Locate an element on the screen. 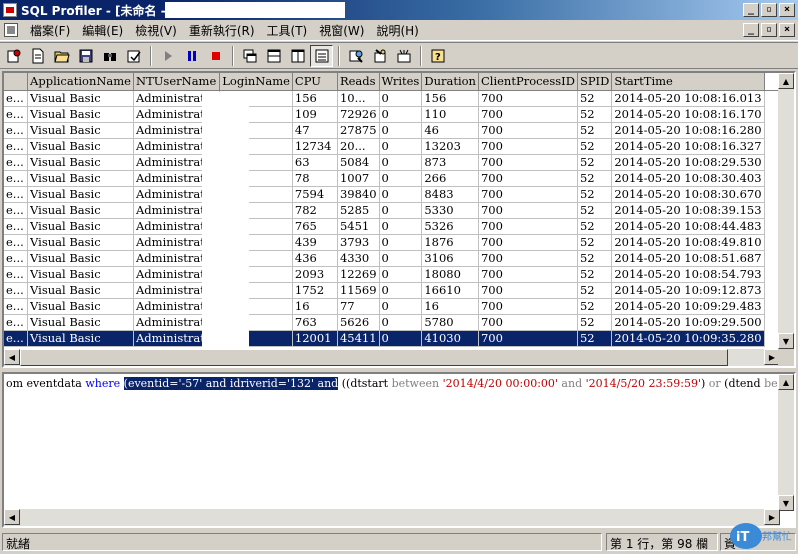  filter-icon is located at coordinates (403, 56).